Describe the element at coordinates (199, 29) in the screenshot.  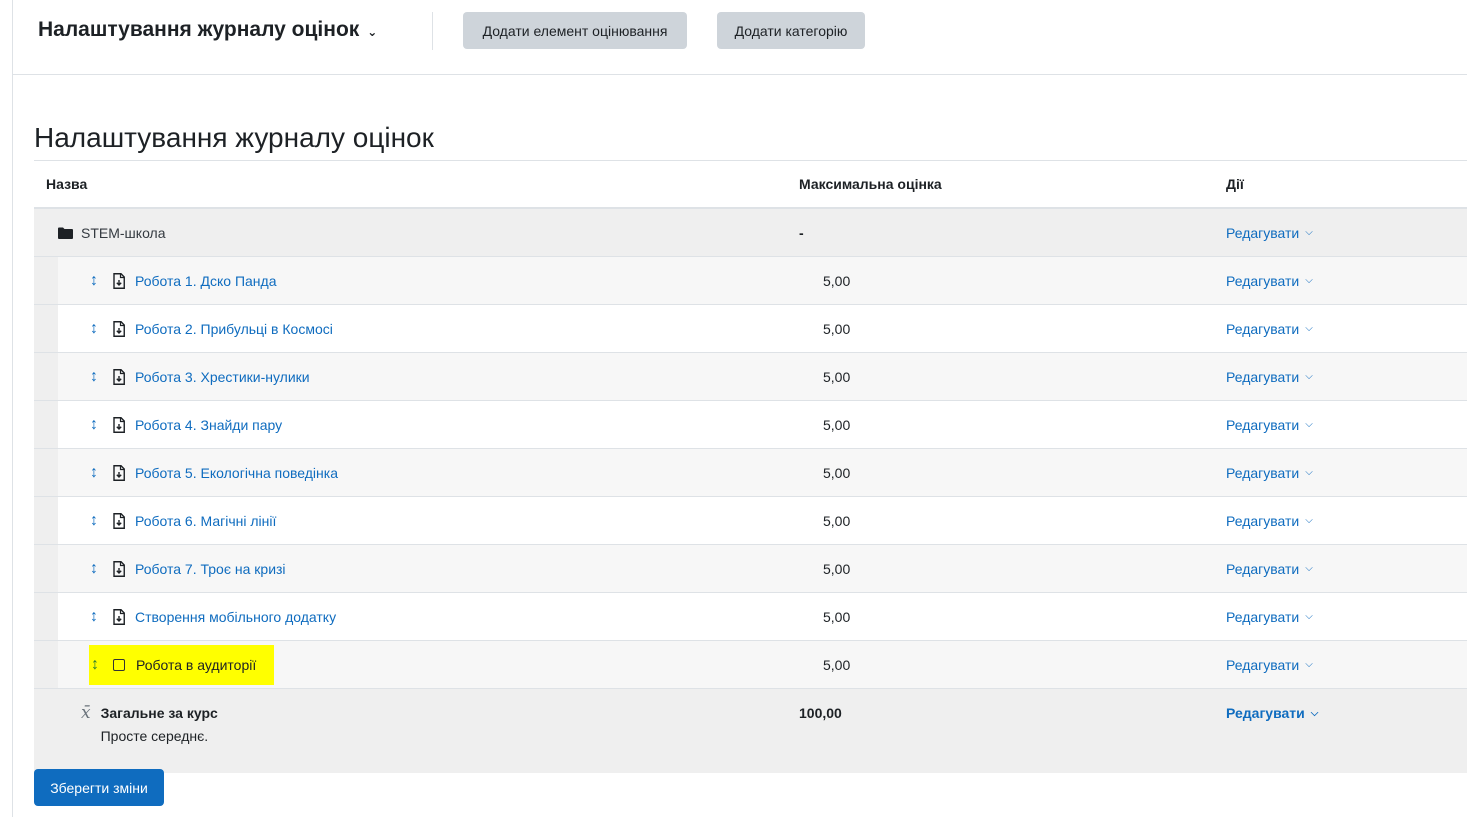
I see `gradebook-nav-title: Налаштування журналу оцінок` at that location.